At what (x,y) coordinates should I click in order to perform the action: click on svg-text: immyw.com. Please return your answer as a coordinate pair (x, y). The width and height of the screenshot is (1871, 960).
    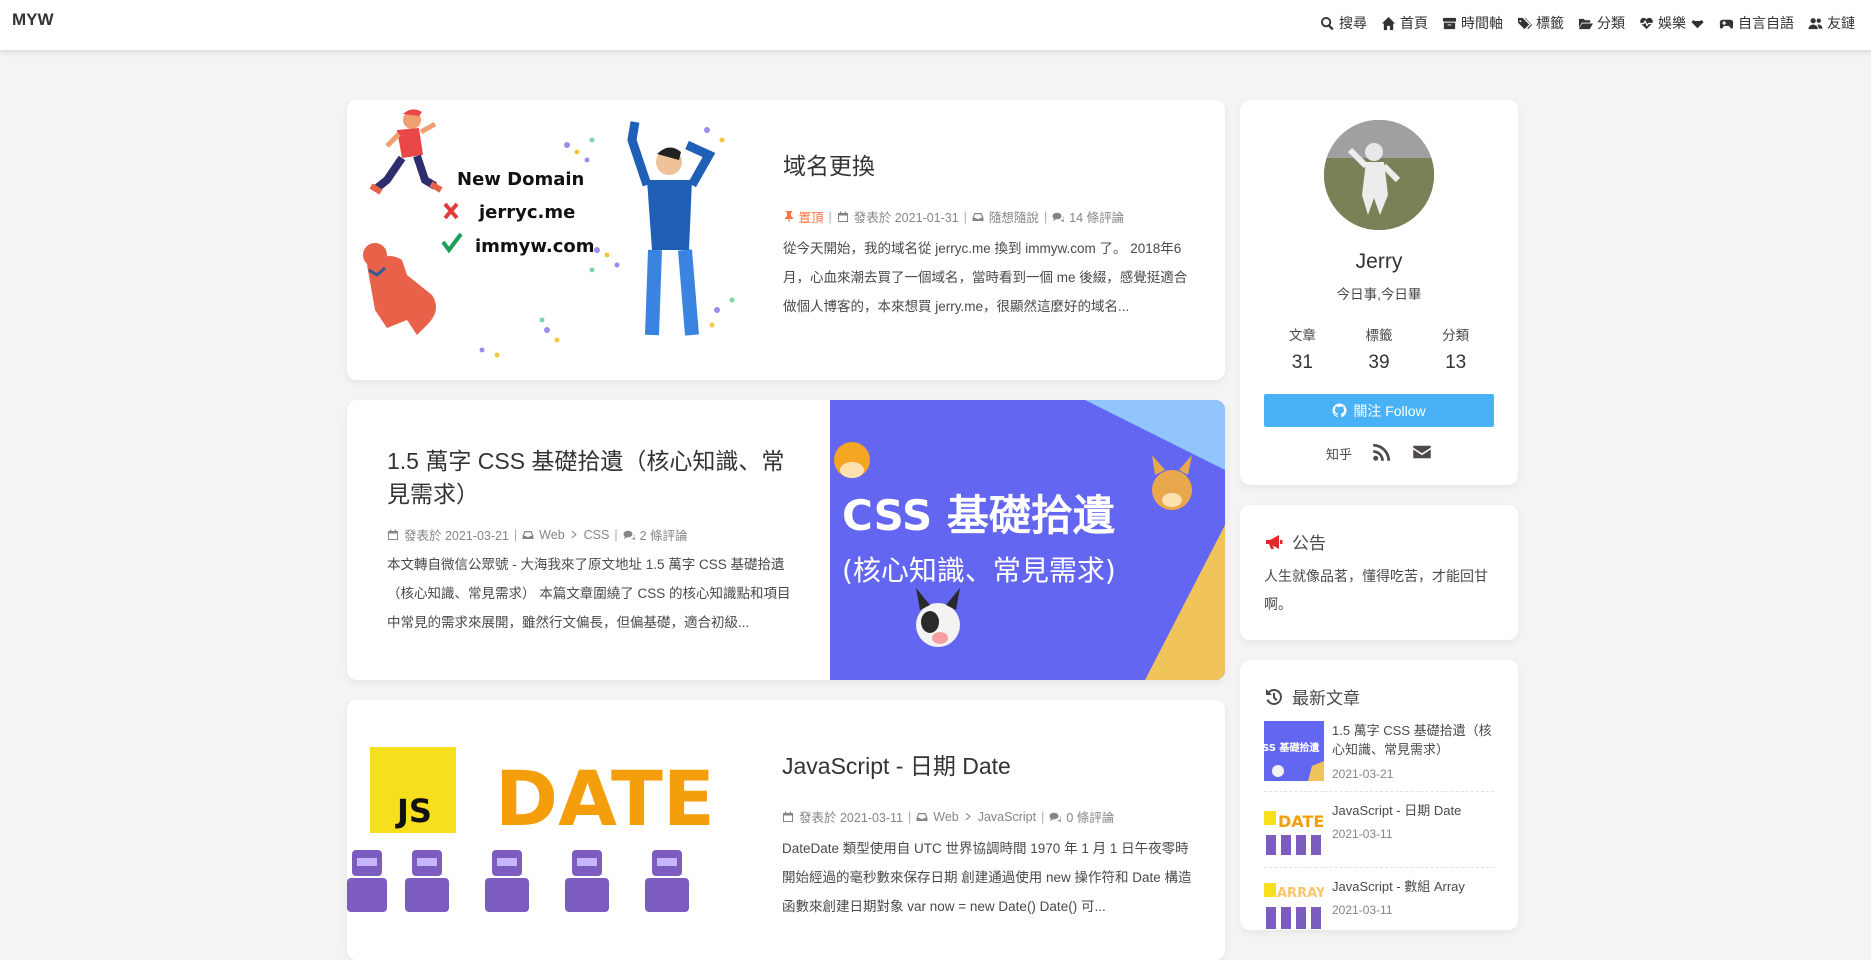
    Looking at the image, I should click on (535, 246).